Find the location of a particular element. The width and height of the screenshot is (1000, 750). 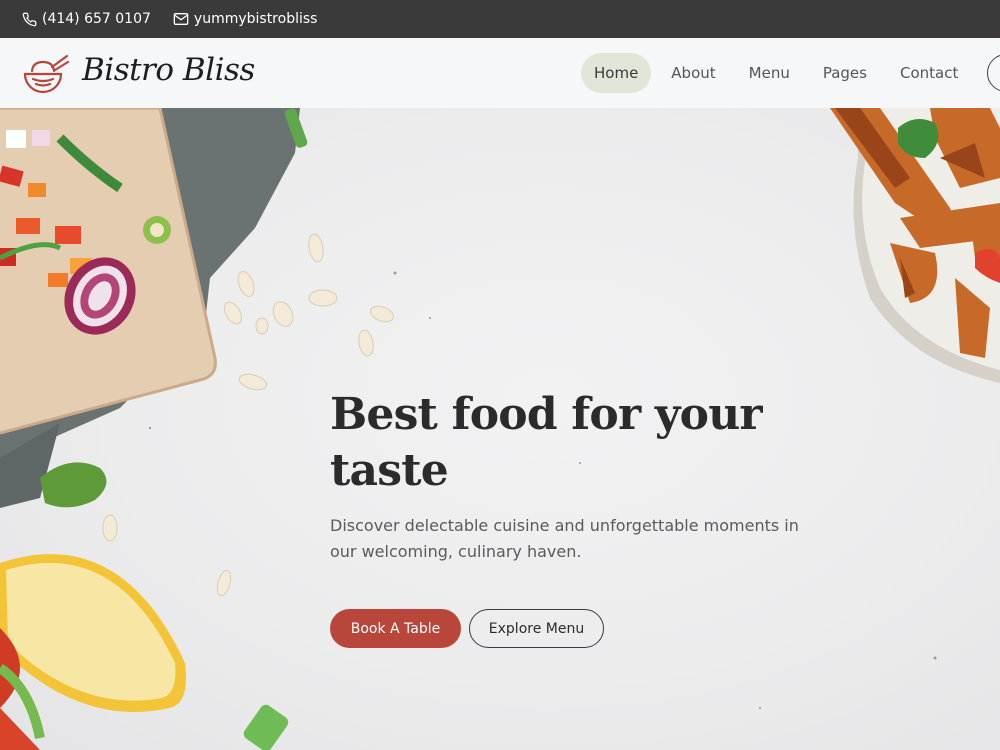

header-circle-button is located at coordinates (993, 73).